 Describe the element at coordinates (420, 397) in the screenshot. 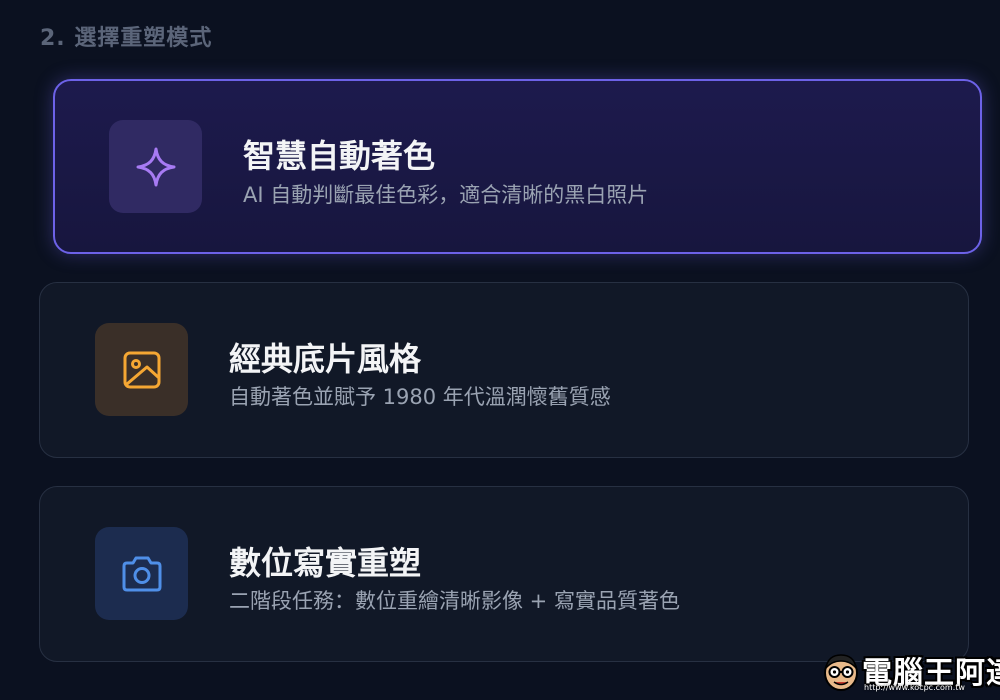

I see `mode-description: 自動著色並賦予 1980 年代溫潤懷舊質感` at that location.